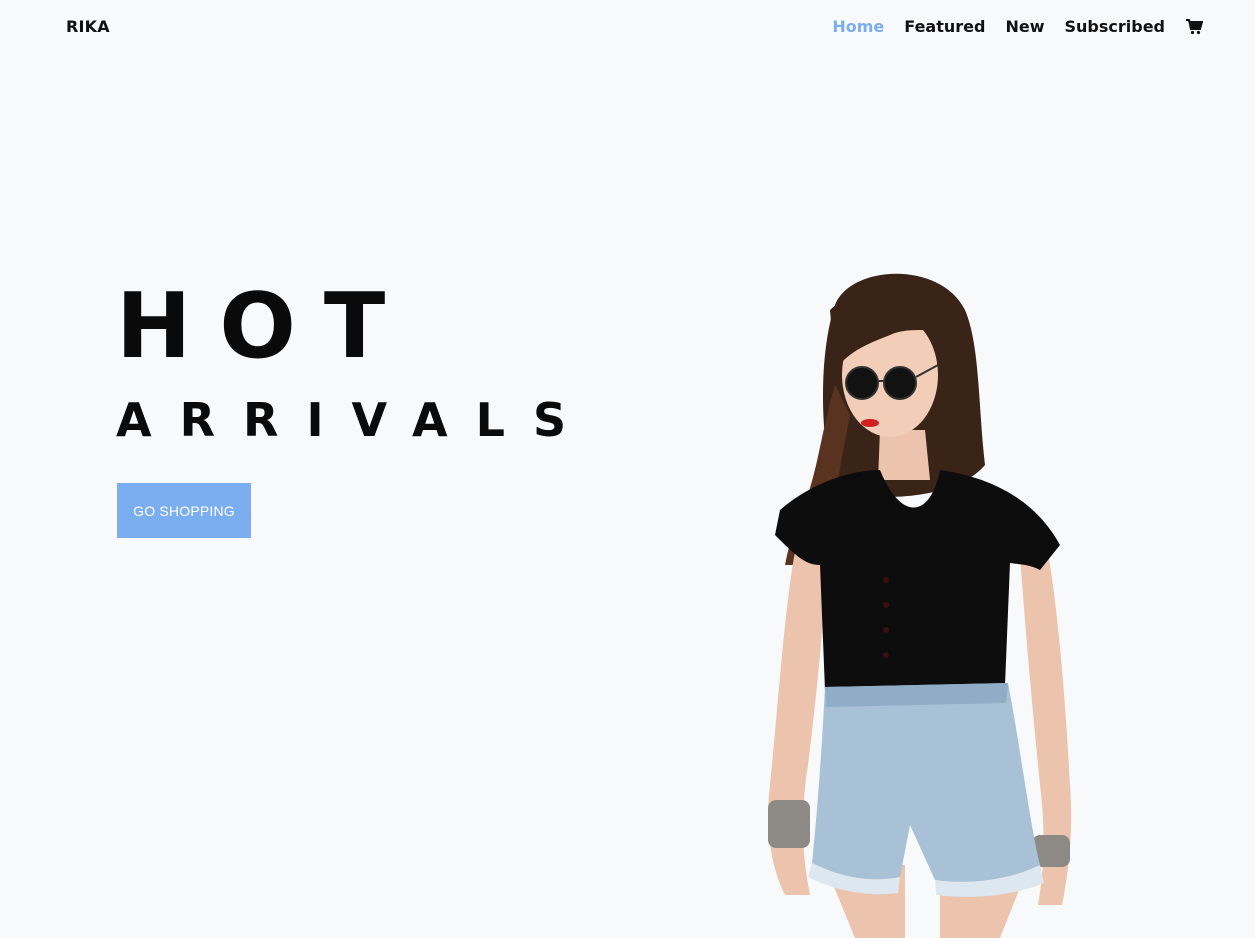 The width and height of the screenshot is (1255, 938). I want to click on nav-featured: Featured, so click(944, 26).